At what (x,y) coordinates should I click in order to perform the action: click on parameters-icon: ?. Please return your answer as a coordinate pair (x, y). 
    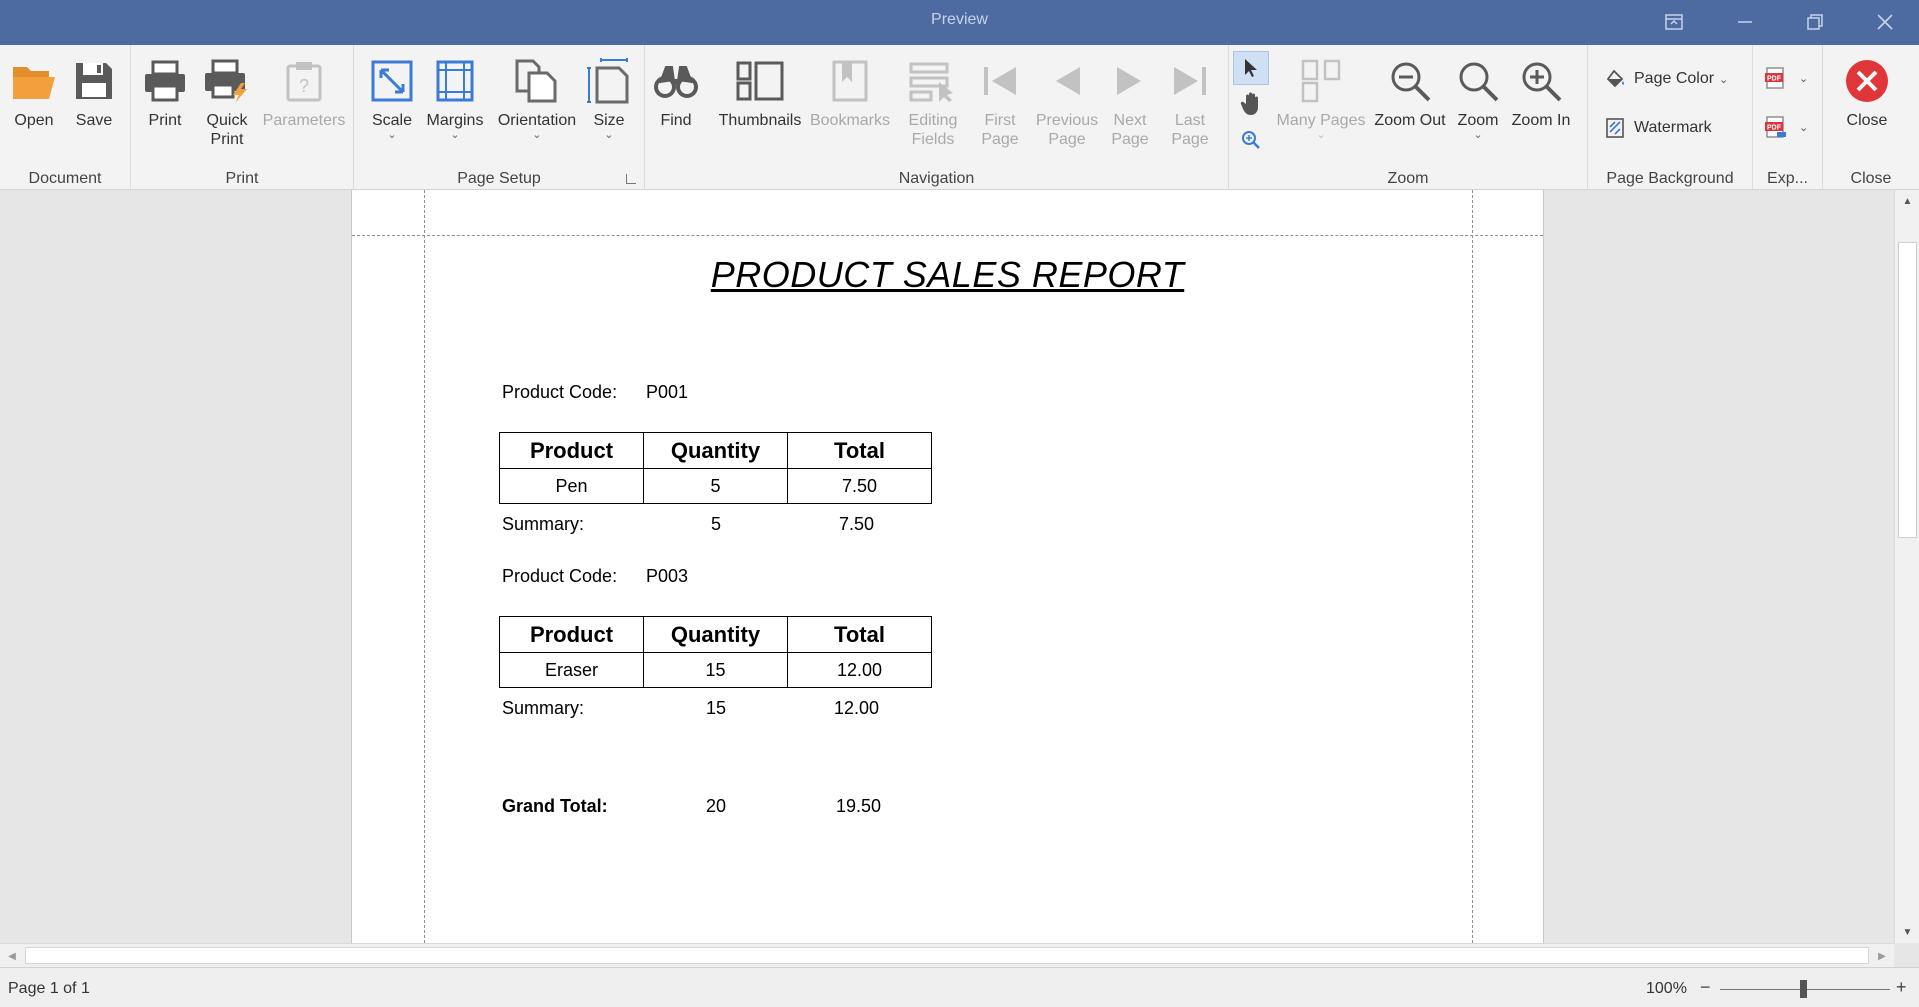
    Looking at the image, I should click on (304, 81).